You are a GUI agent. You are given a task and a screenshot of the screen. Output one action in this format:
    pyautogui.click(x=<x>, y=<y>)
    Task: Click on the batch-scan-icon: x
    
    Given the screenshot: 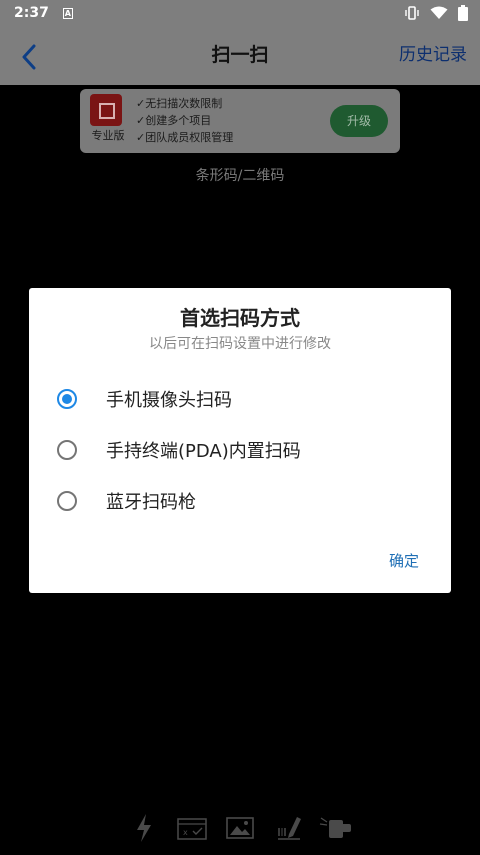 What is the action you would take?
    pyautogui.click(x=192, y=829)
    